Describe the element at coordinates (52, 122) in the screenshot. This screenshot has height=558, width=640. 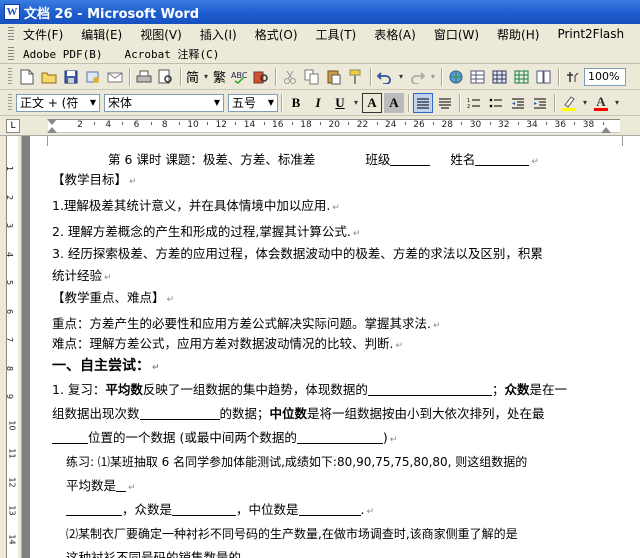
I see `first-line-indent-marker` at that location.